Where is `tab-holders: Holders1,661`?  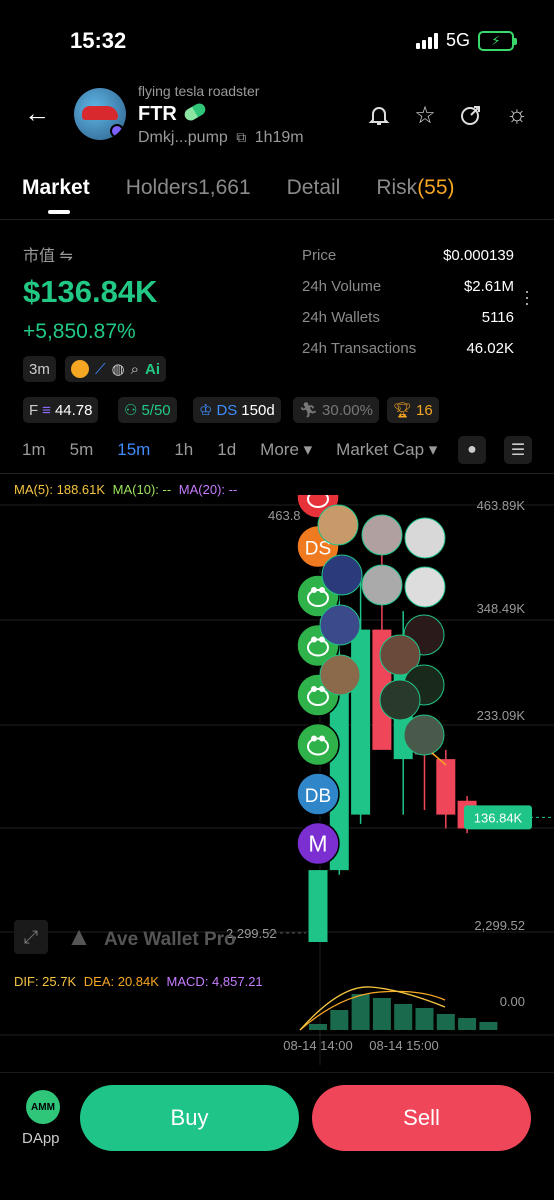
tab-holders: Holders1,661 is located at coordinates (188, 188).